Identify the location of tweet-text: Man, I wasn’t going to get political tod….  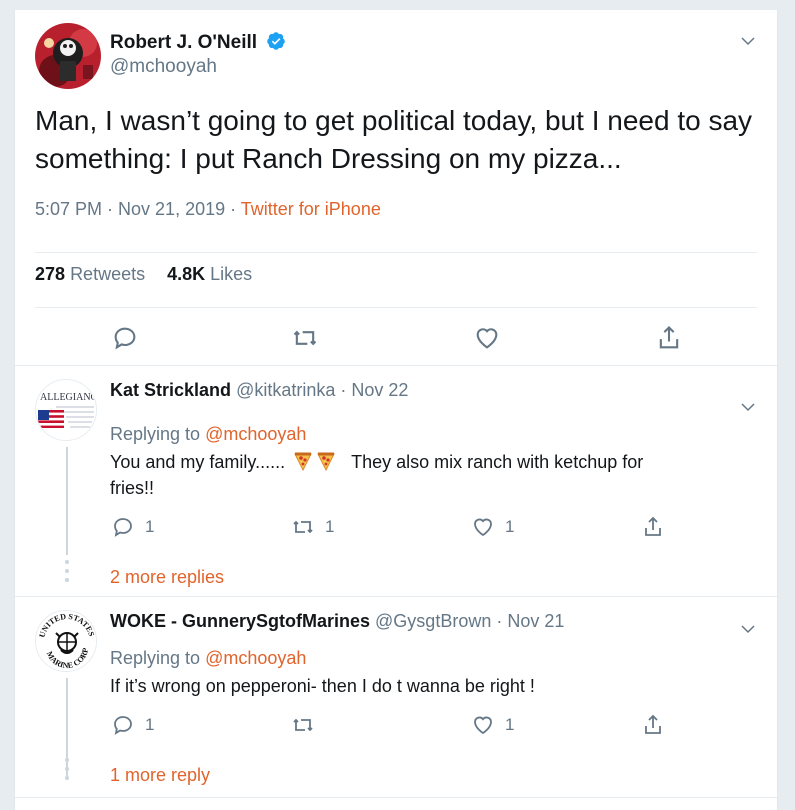
(394, 139).